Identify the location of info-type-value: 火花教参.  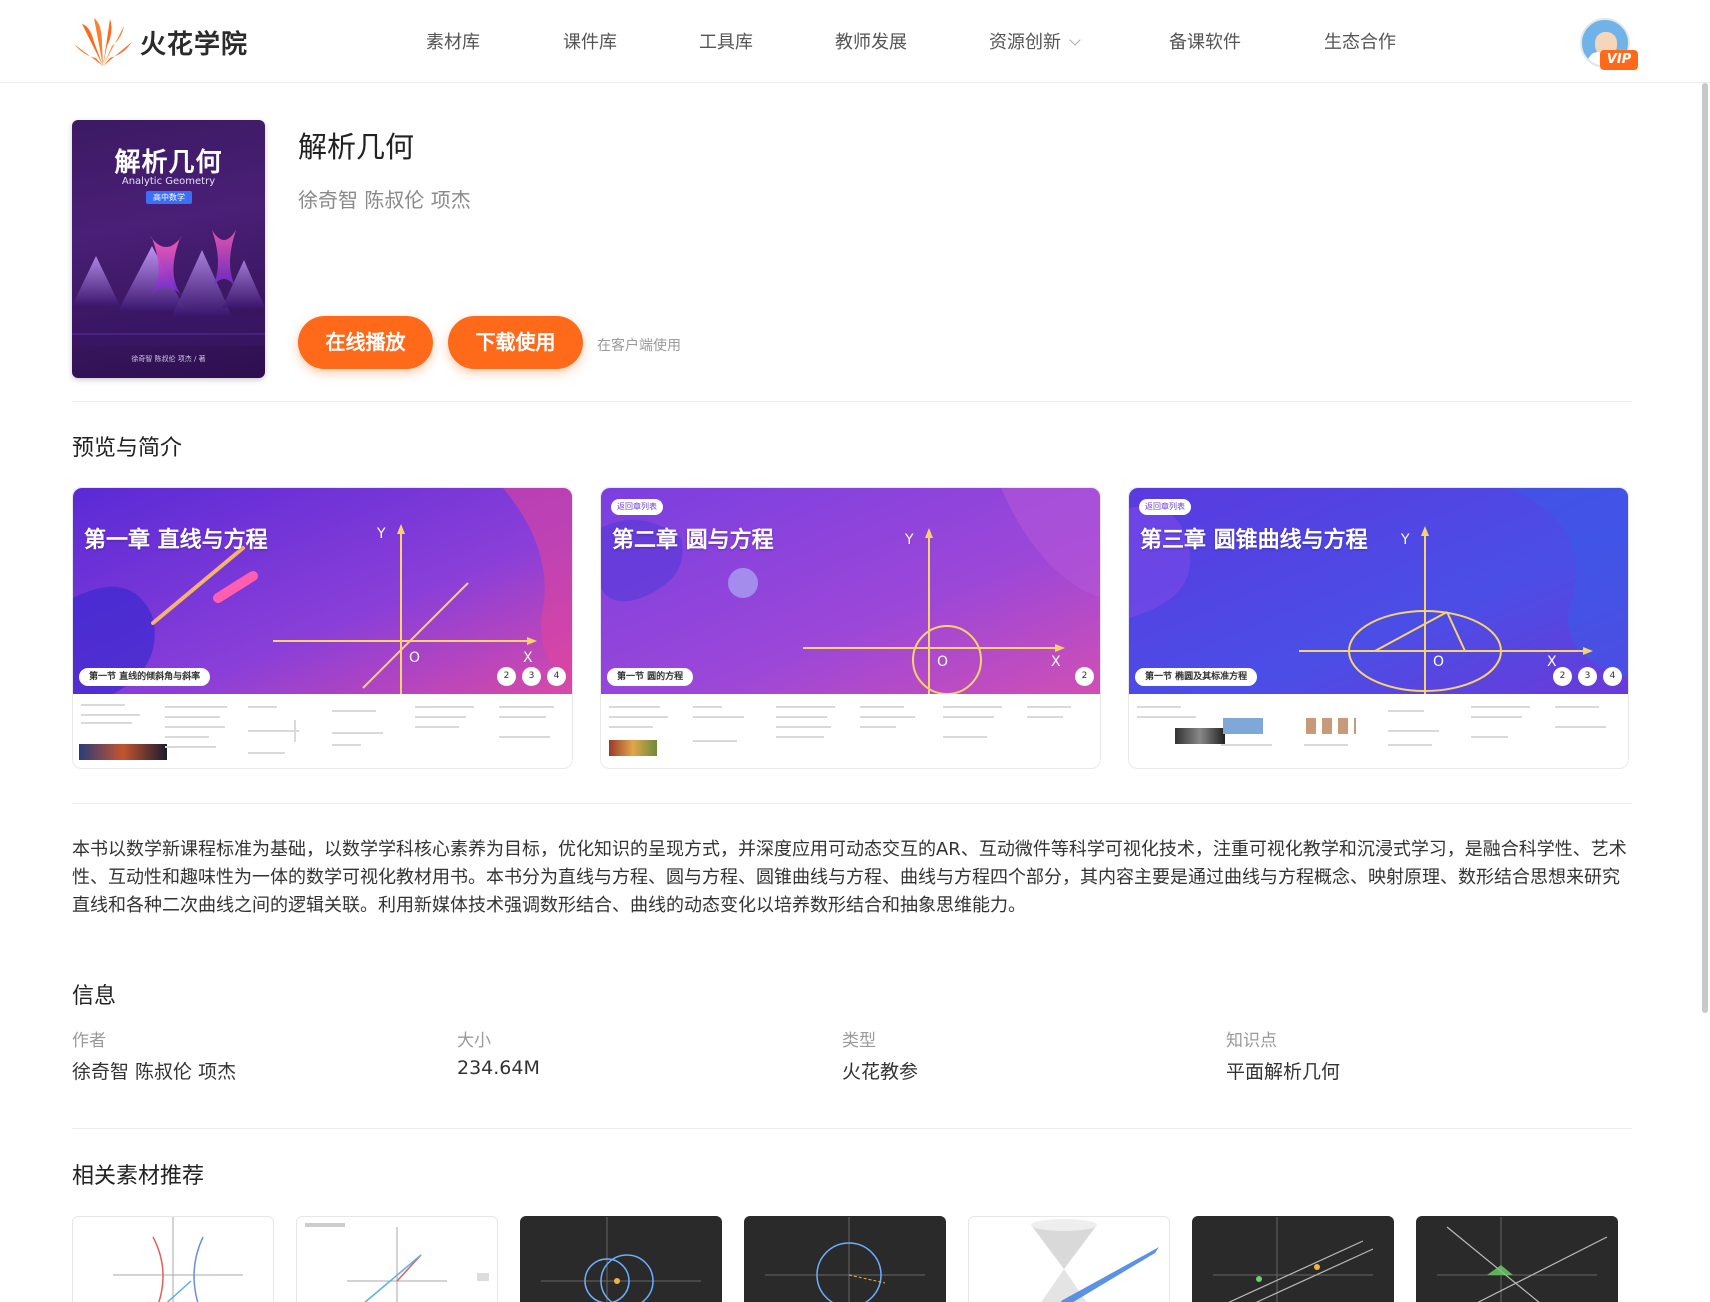
(880, 1072).